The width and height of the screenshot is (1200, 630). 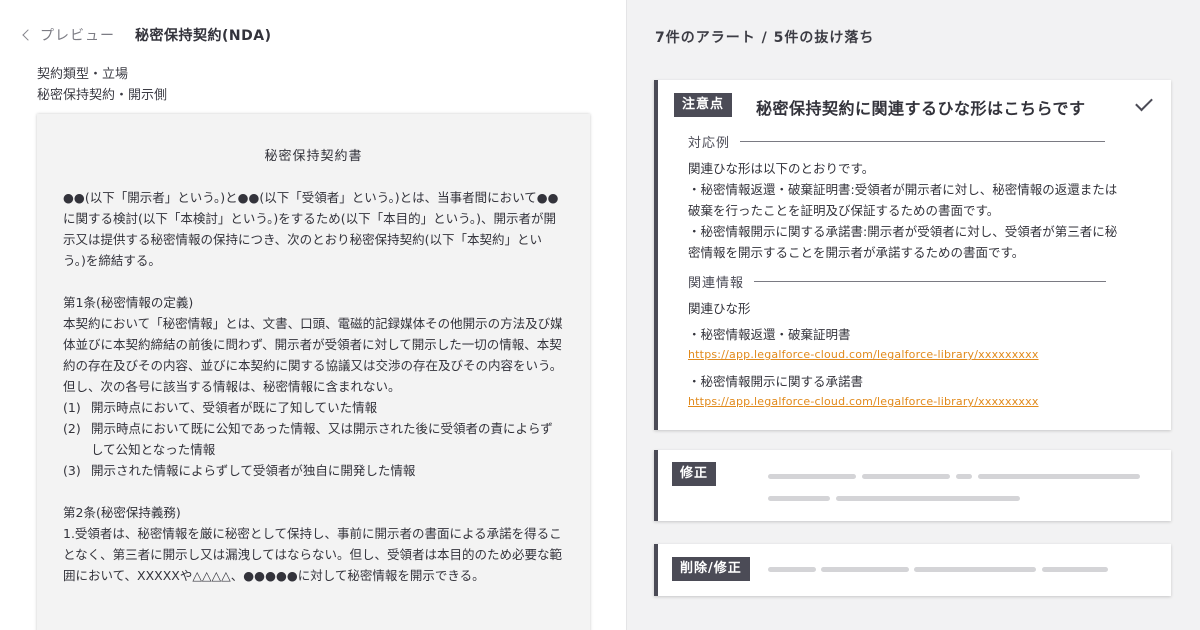 I want to click on chevron-left-icon, so click(x=28, y=35).